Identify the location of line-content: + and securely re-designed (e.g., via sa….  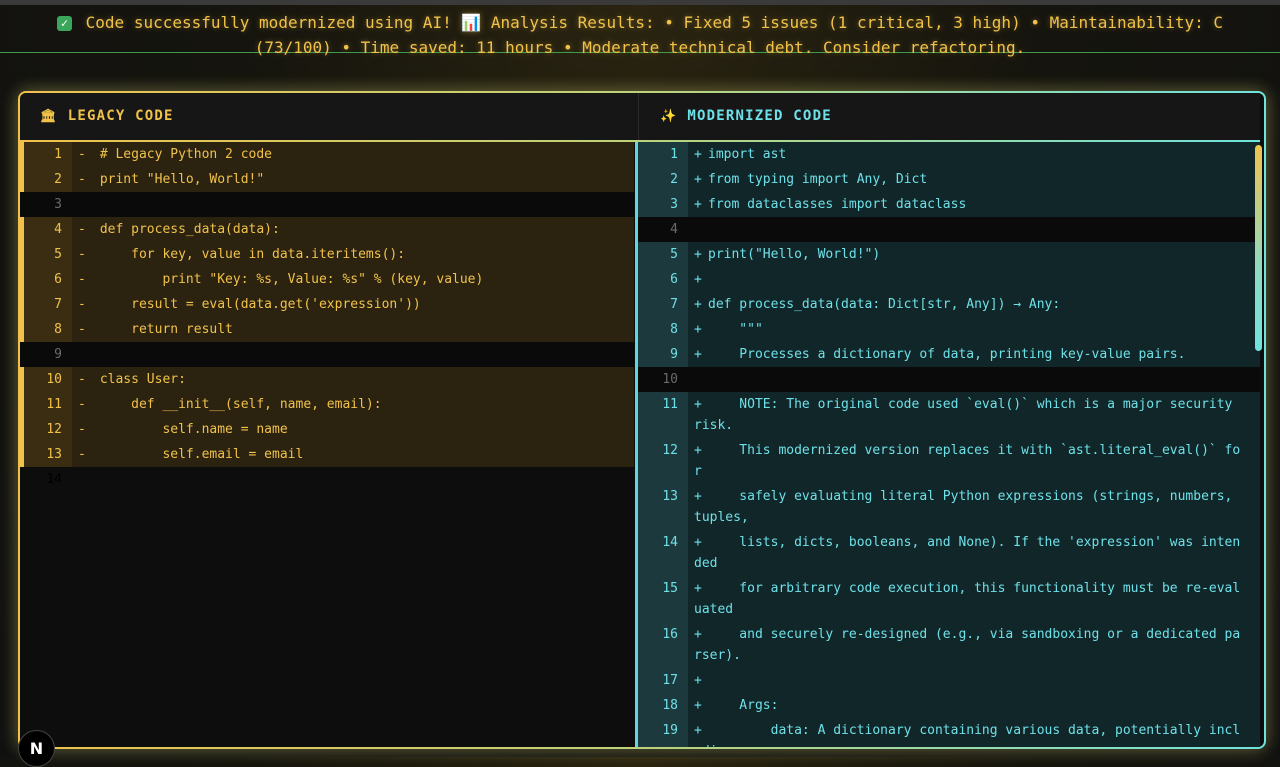
(974, 645).